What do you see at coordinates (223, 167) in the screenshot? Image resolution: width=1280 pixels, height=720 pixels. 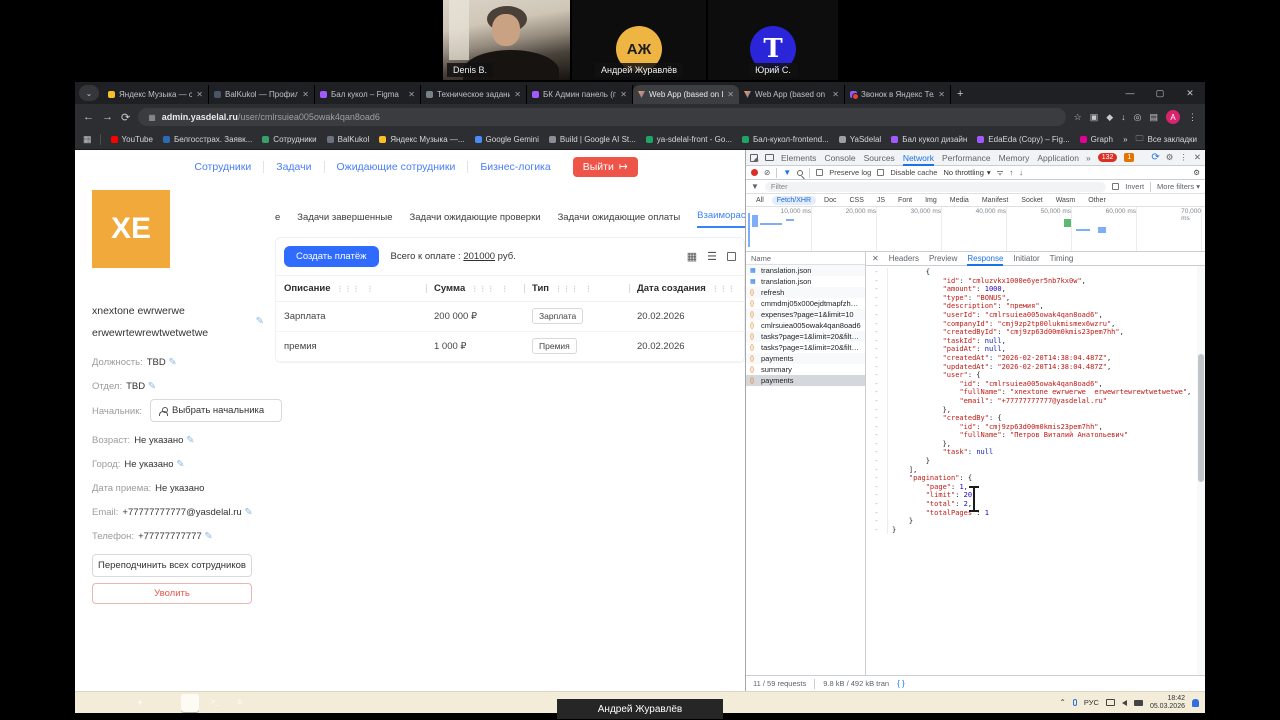 I see `nav-link: Сотрудники` at bounding box center [223, 167].